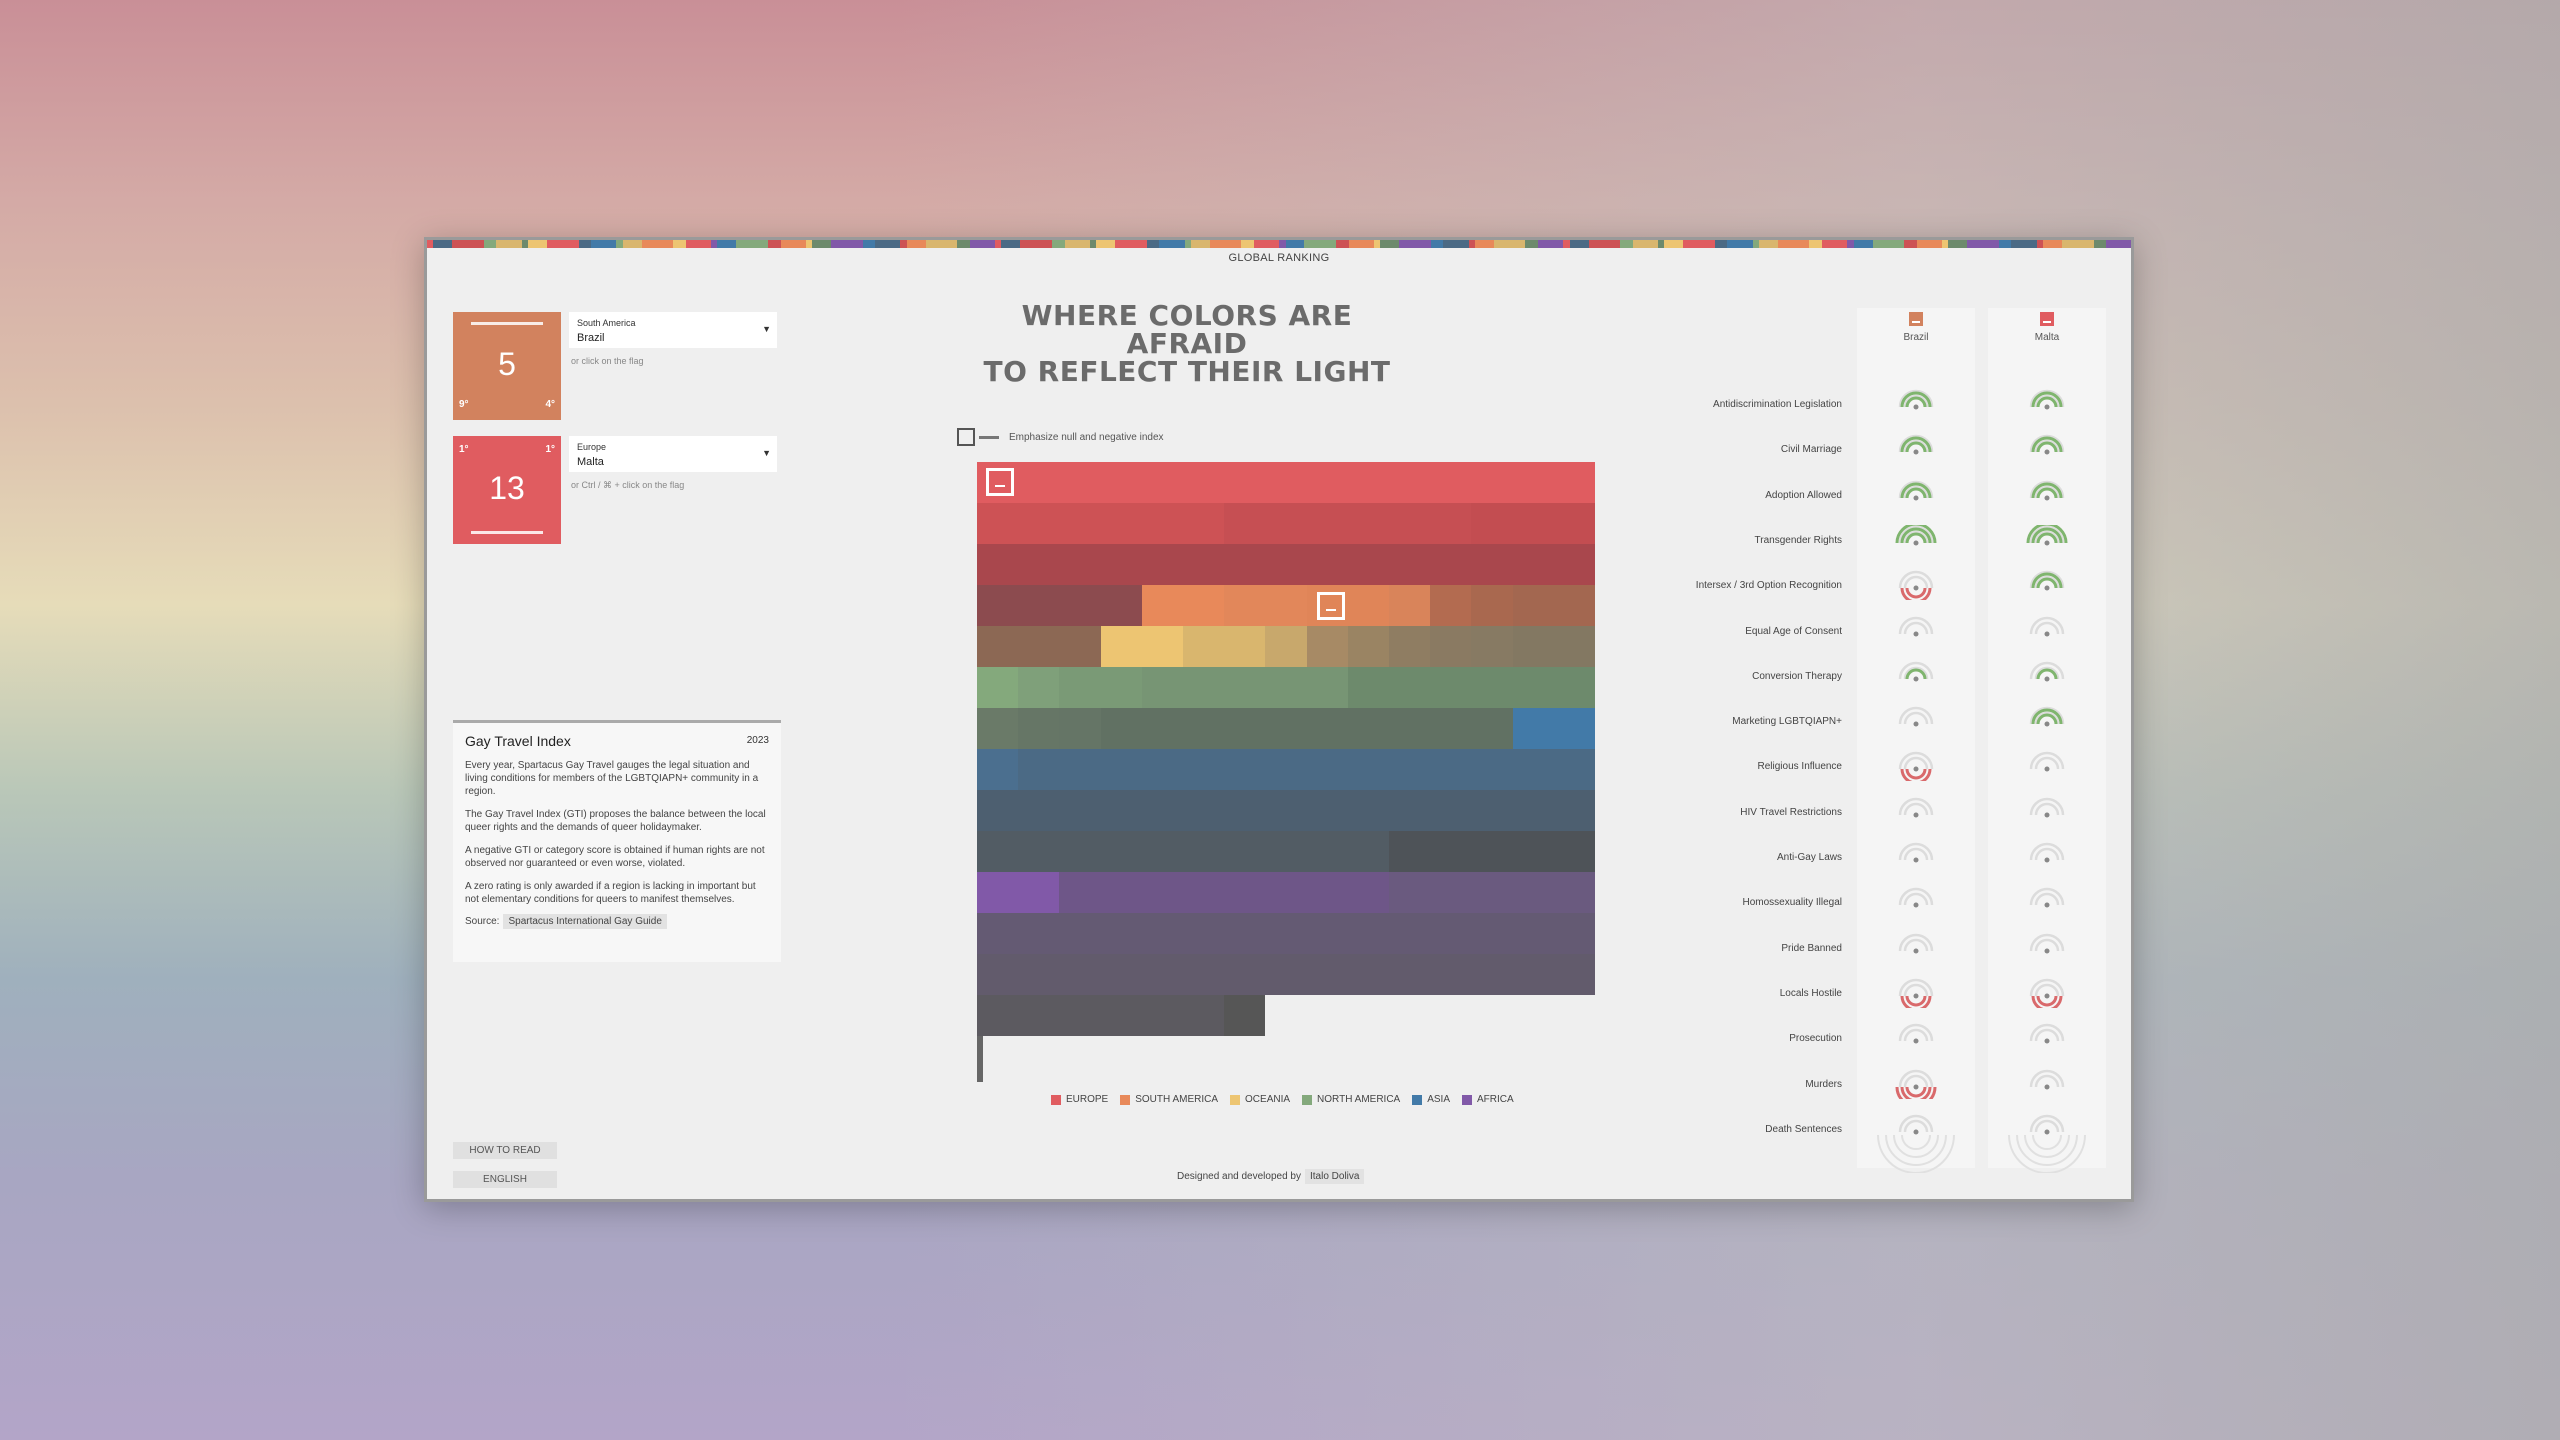 The image size is (2560, 1440). What do you see at coordinates (1488, 1099) in the screenshot?
I see `legend-item: AFRICA` at bounding box center [1488, 1099].